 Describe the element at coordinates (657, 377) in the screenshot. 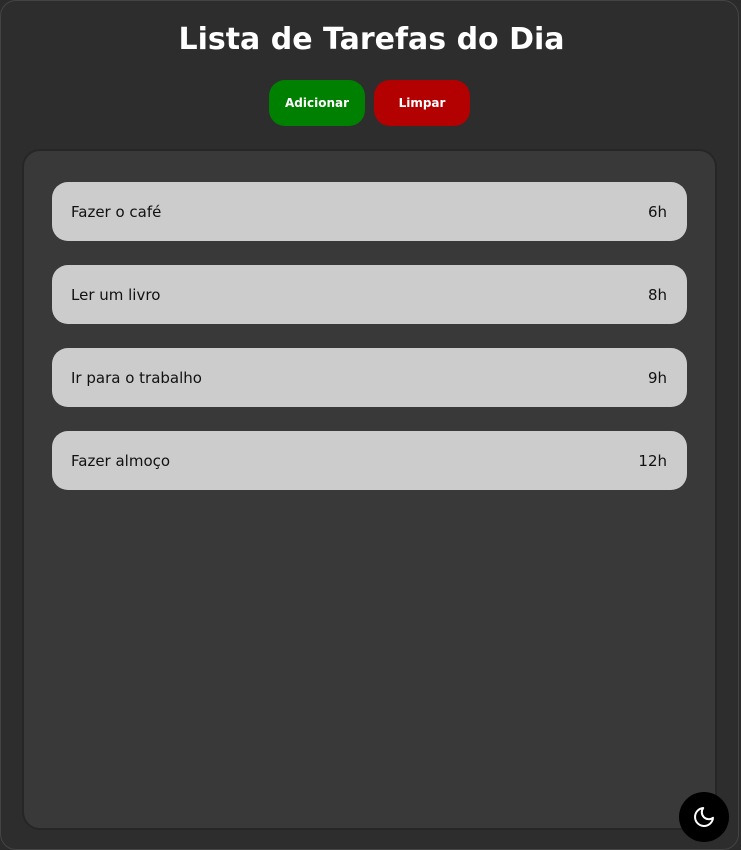

I see `task-time: 9h` at that location.